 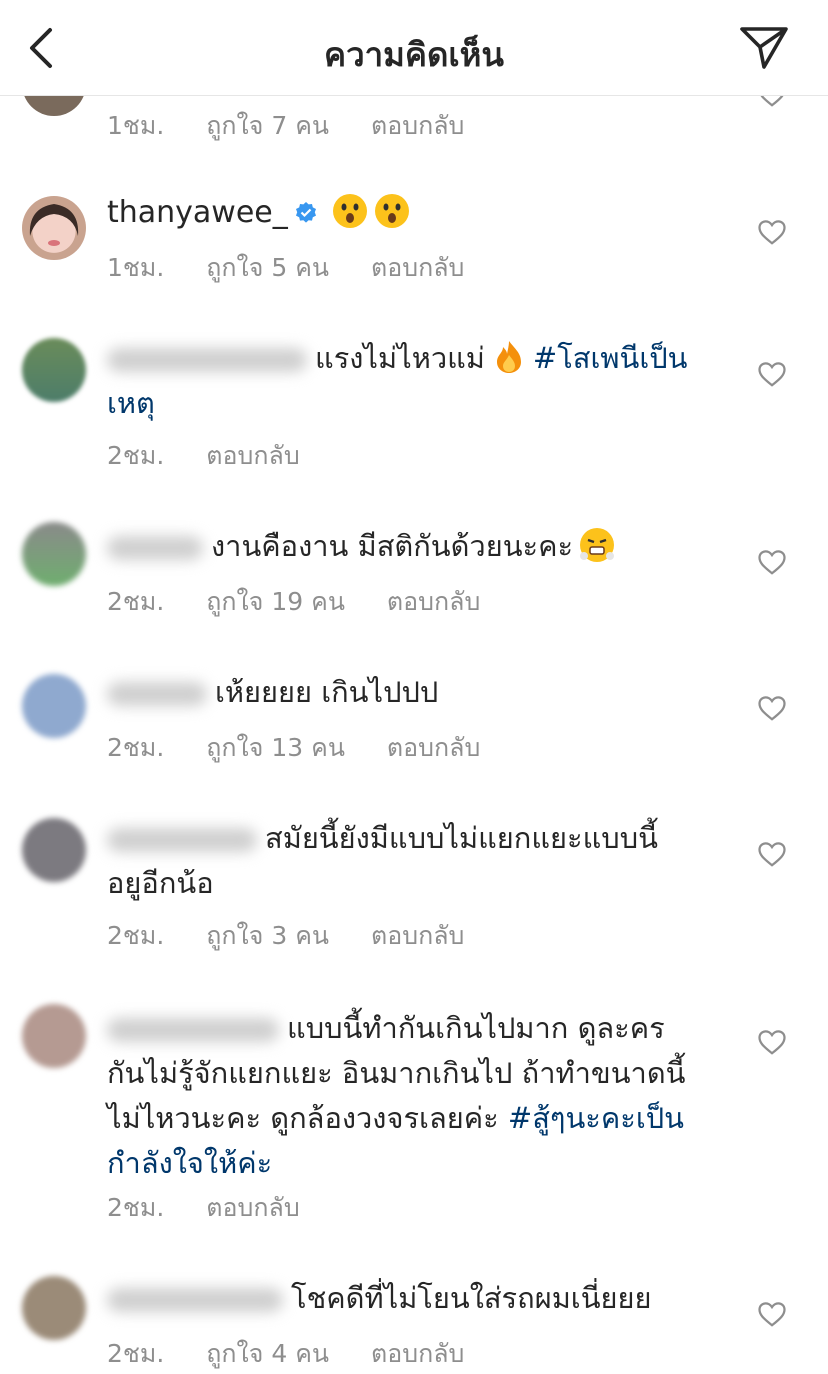 I want to click on comment-meta: 1ชม. ถูกใจ 5 คน ตอบกลับ, so click(x=302, y=268).